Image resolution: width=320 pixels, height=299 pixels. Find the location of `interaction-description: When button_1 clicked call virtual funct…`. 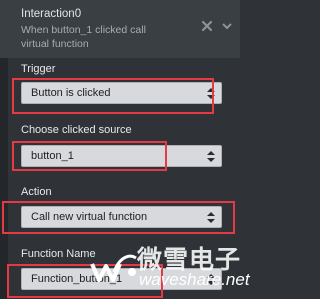

interaction-description: When button_1 clicked call virtual funct… is located at coordinates (83, 37).